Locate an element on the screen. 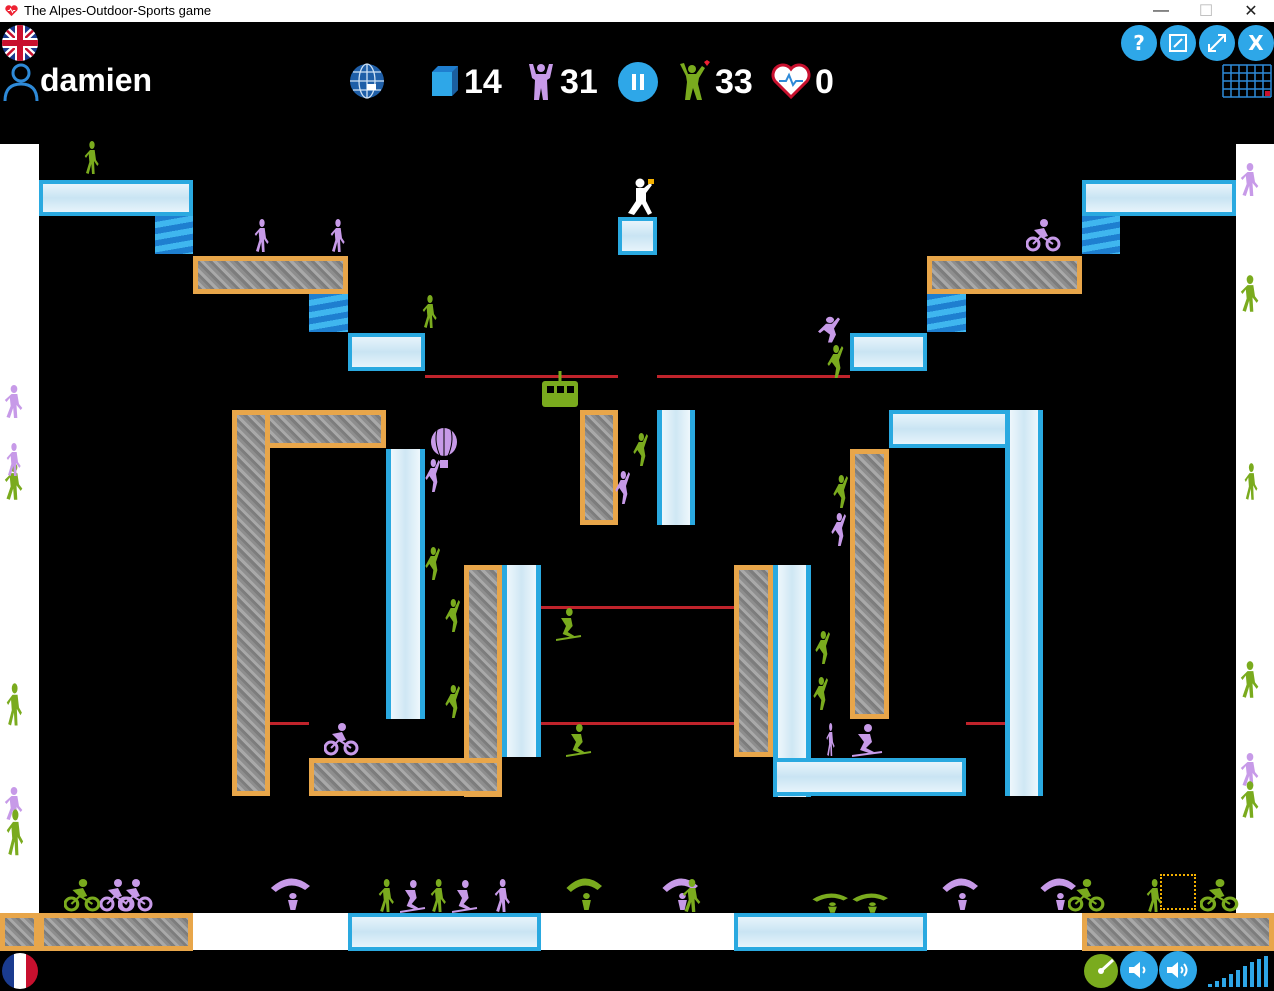 Image resolution: width=1274 pixels, height=991 pixels. pause-icon is located at coordinates (638, 82).